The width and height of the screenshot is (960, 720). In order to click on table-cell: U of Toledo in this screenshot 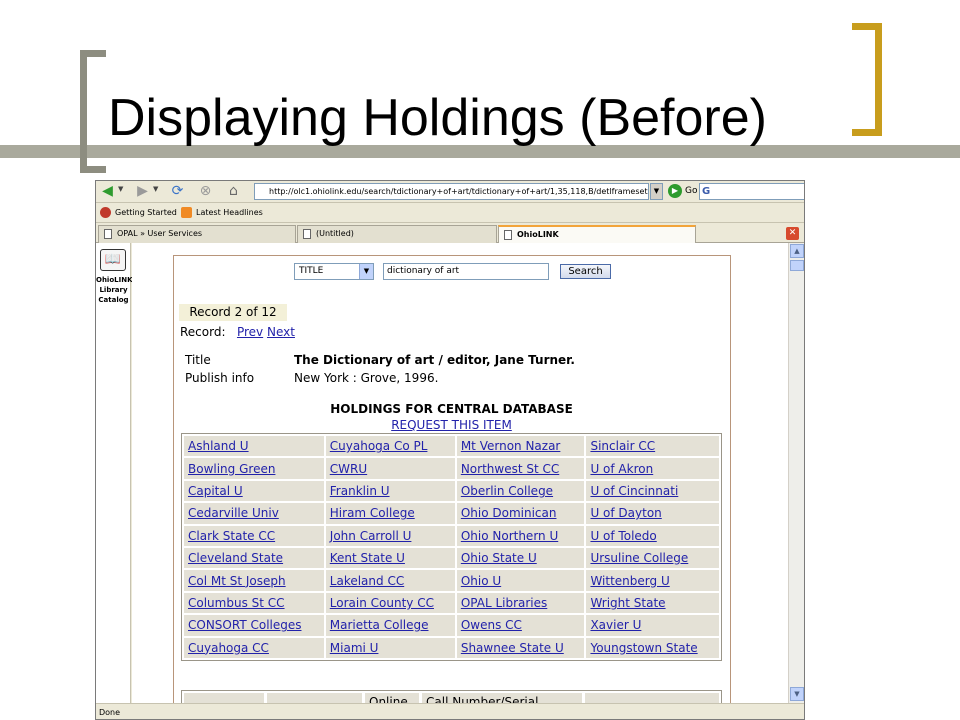, I will do `click(652, 535)`.